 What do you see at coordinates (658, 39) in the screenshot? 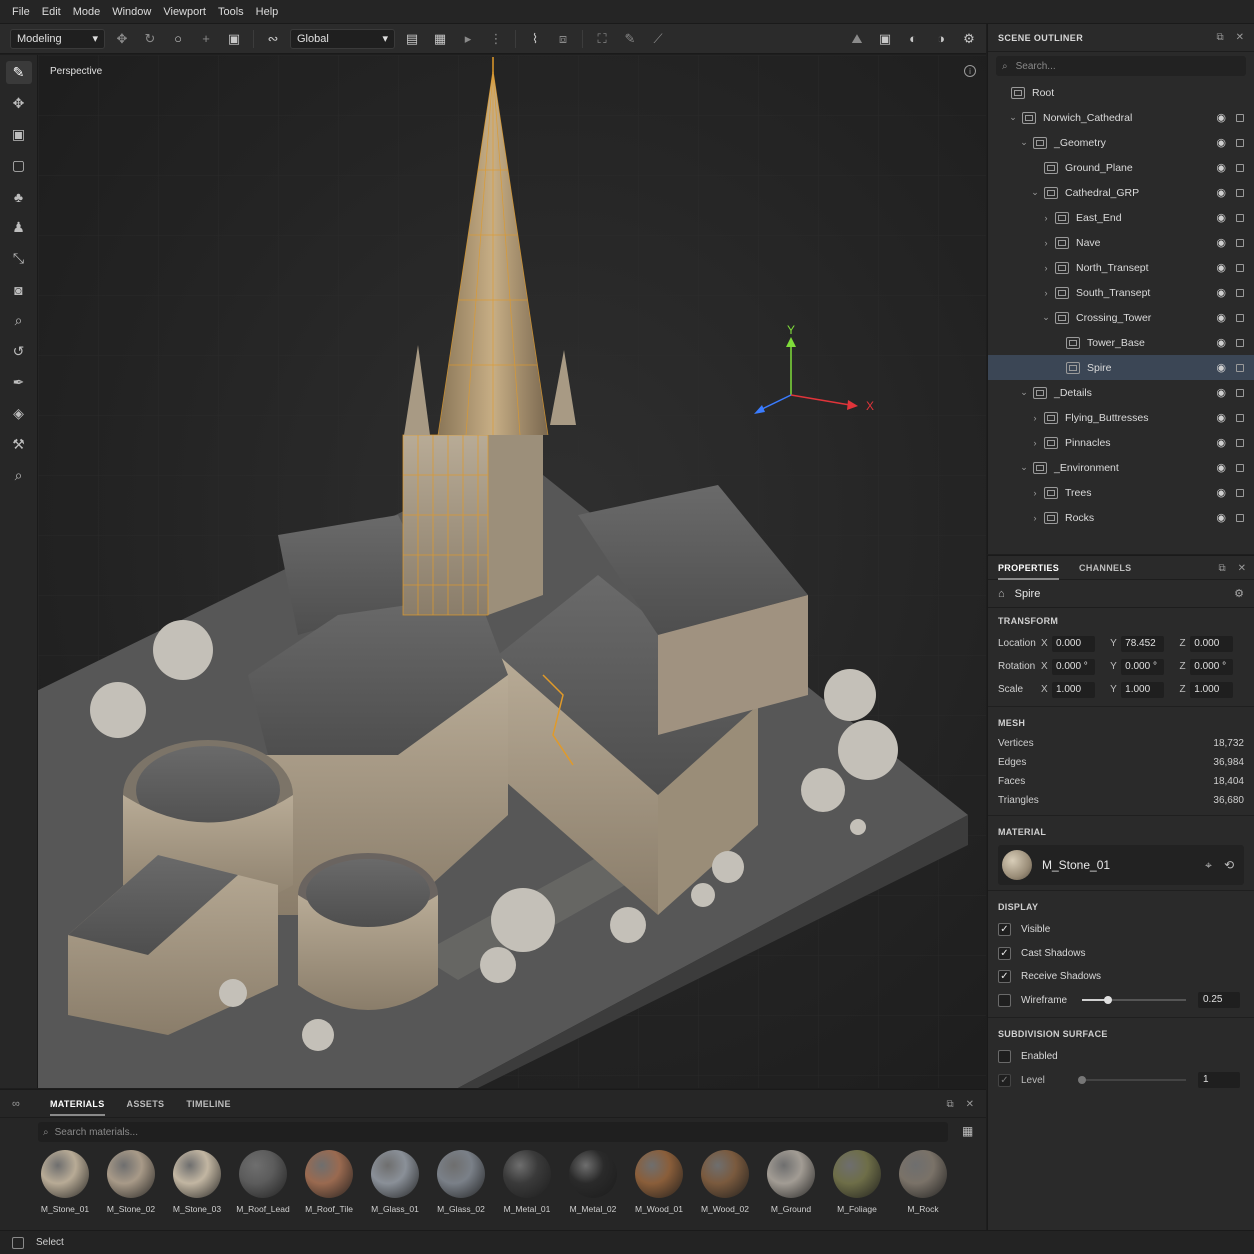
I see `measure-icon: ⟋` at bounding box center [658, 39].